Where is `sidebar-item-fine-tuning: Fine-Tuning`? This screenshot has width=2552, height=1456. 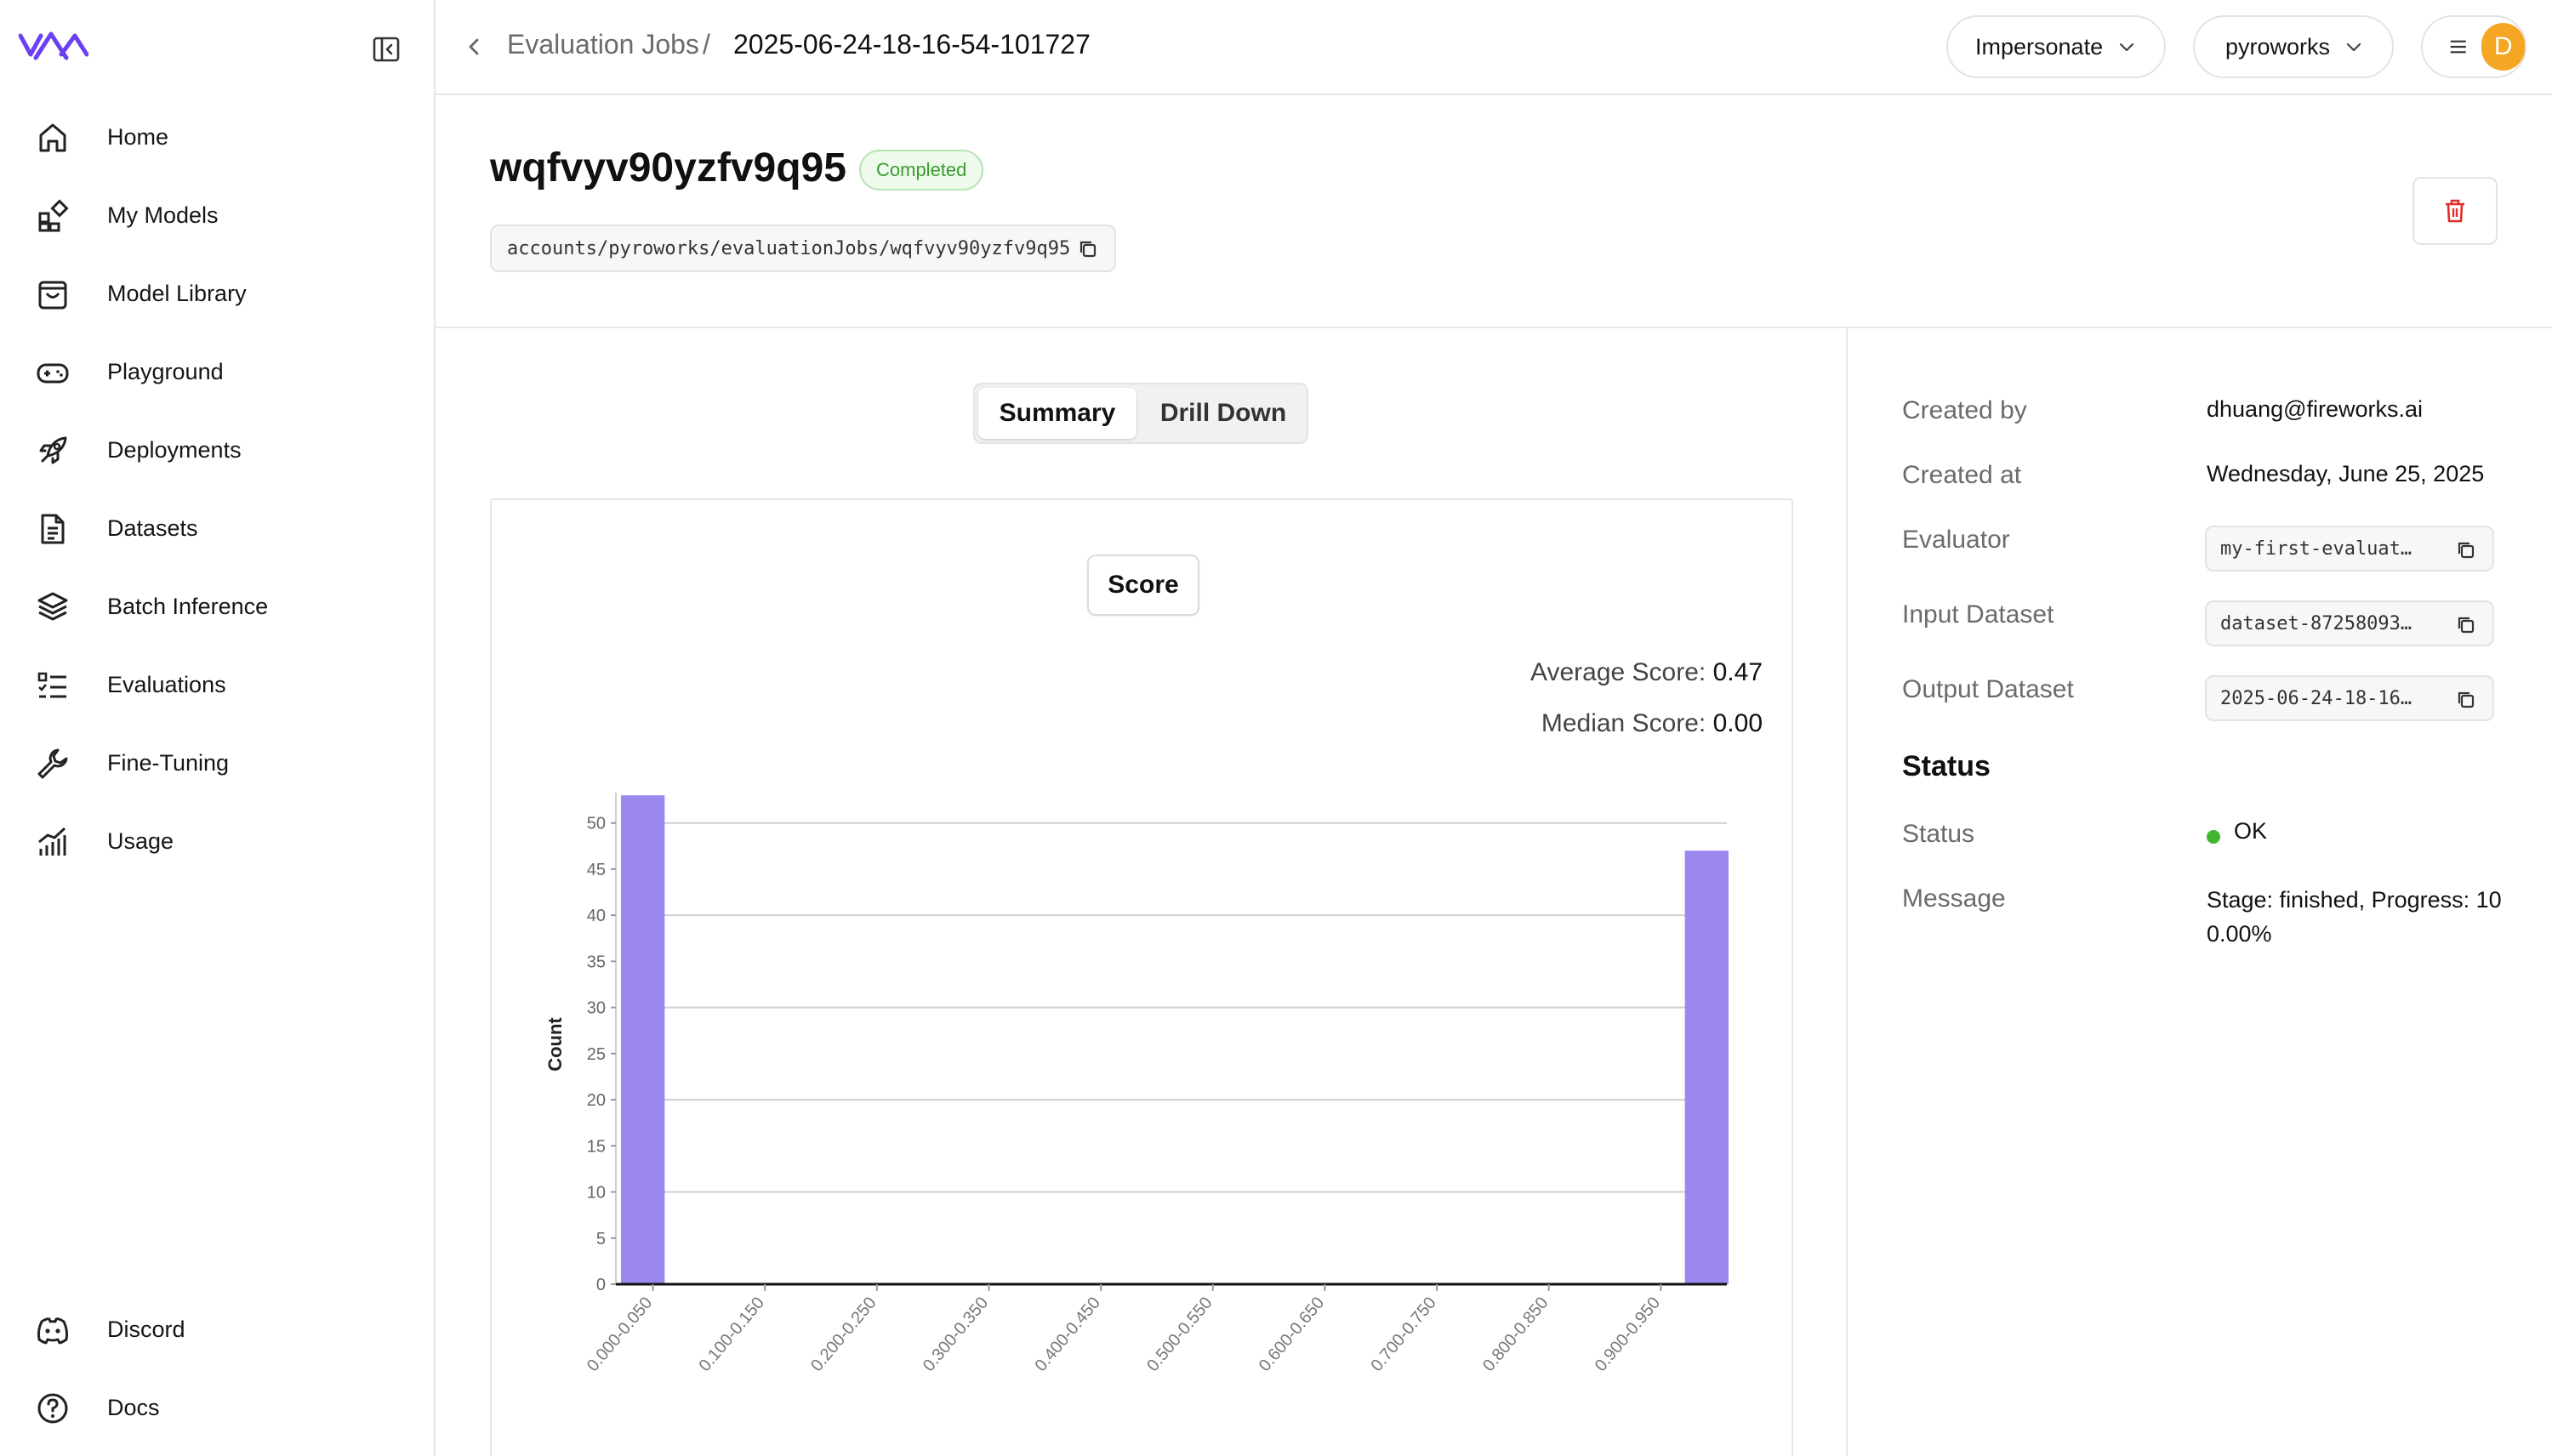
sidebar-item-fine-tuning: Fine-Tuning is located at coordinates (217, 764).